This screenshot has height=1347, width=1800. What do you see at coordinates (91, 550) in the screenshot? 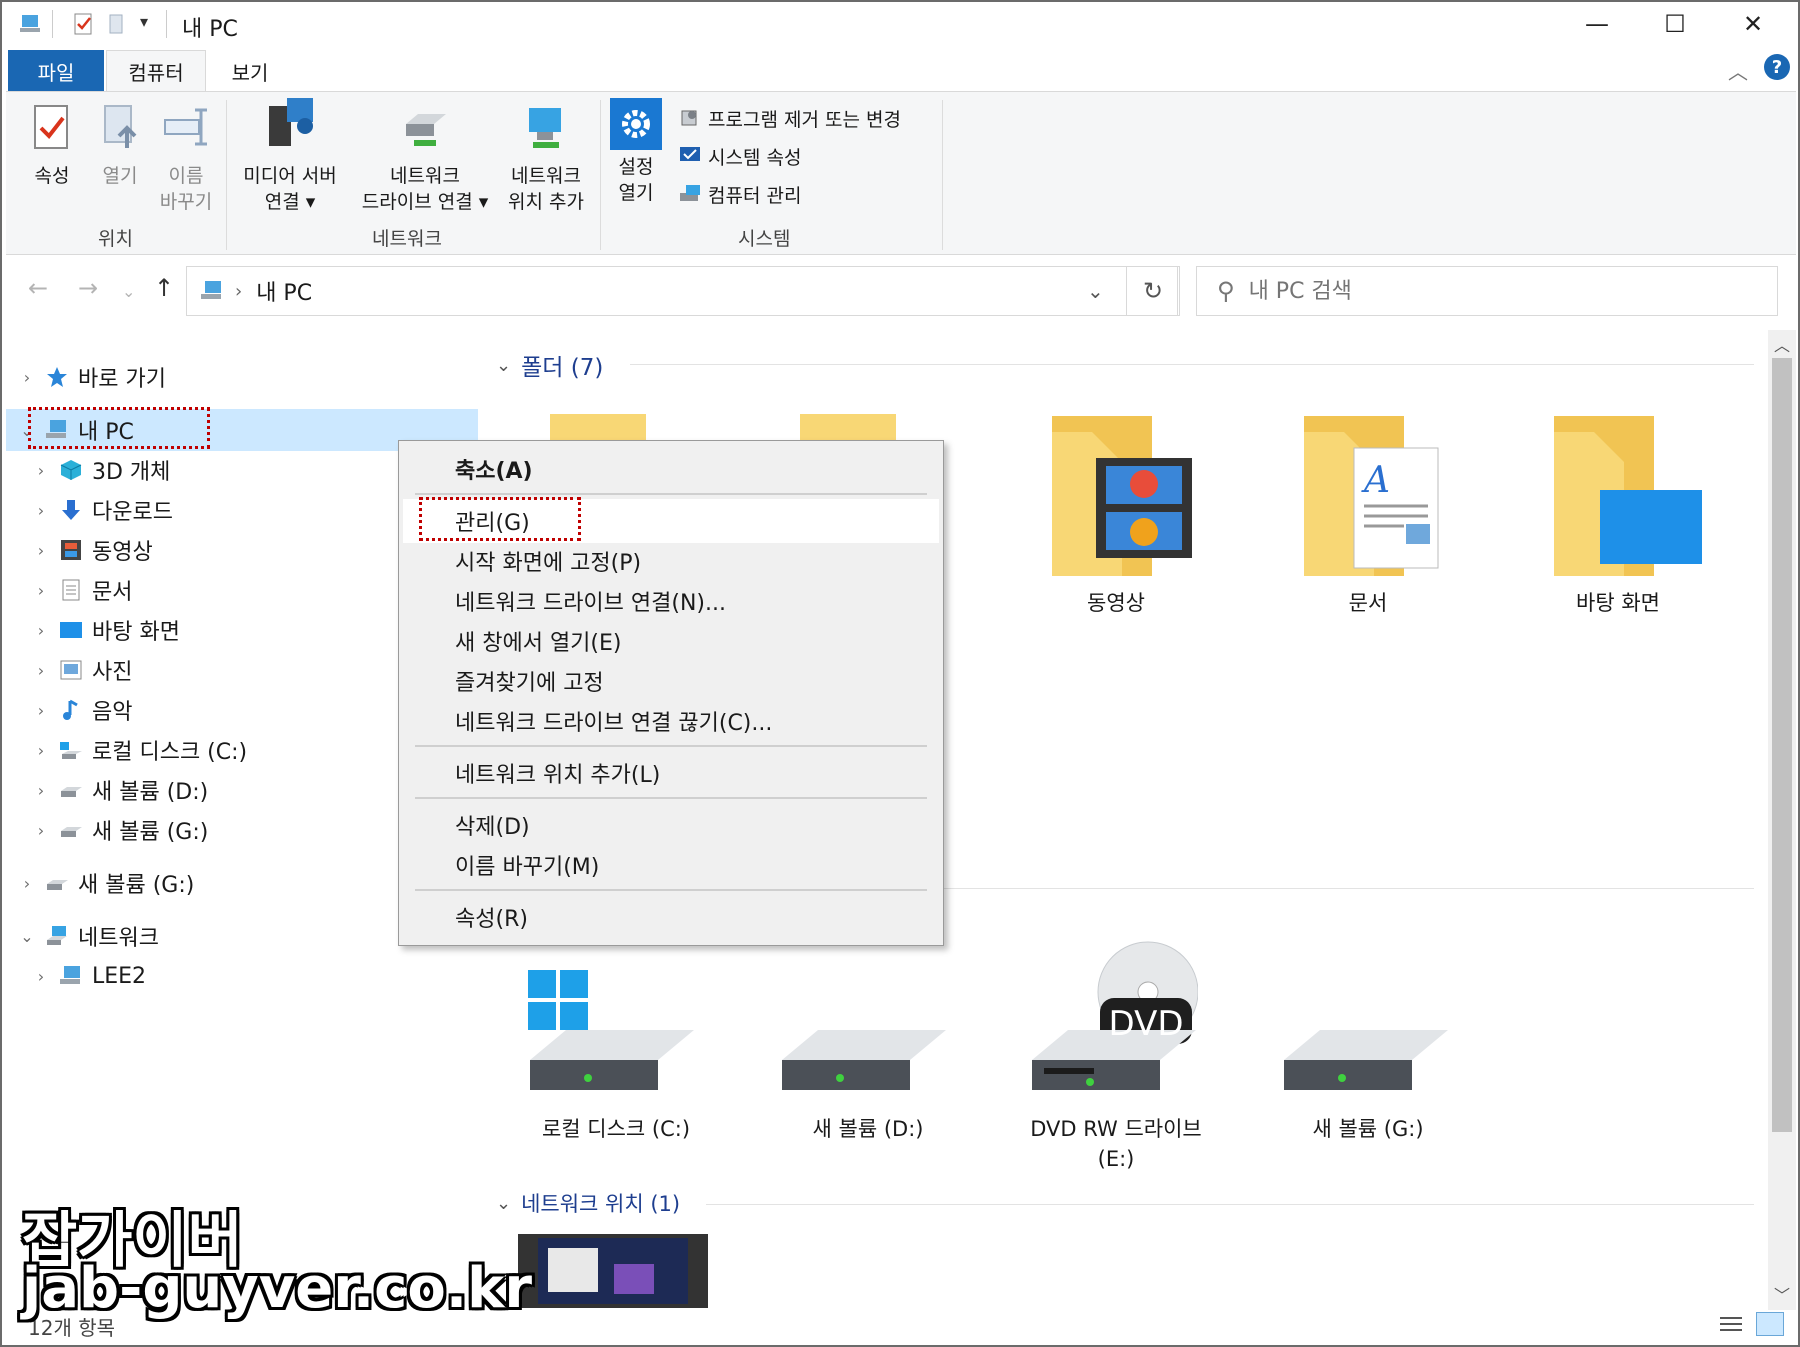
I see `nav-item-videos: › 동영상` at bounding box center [91, 550].